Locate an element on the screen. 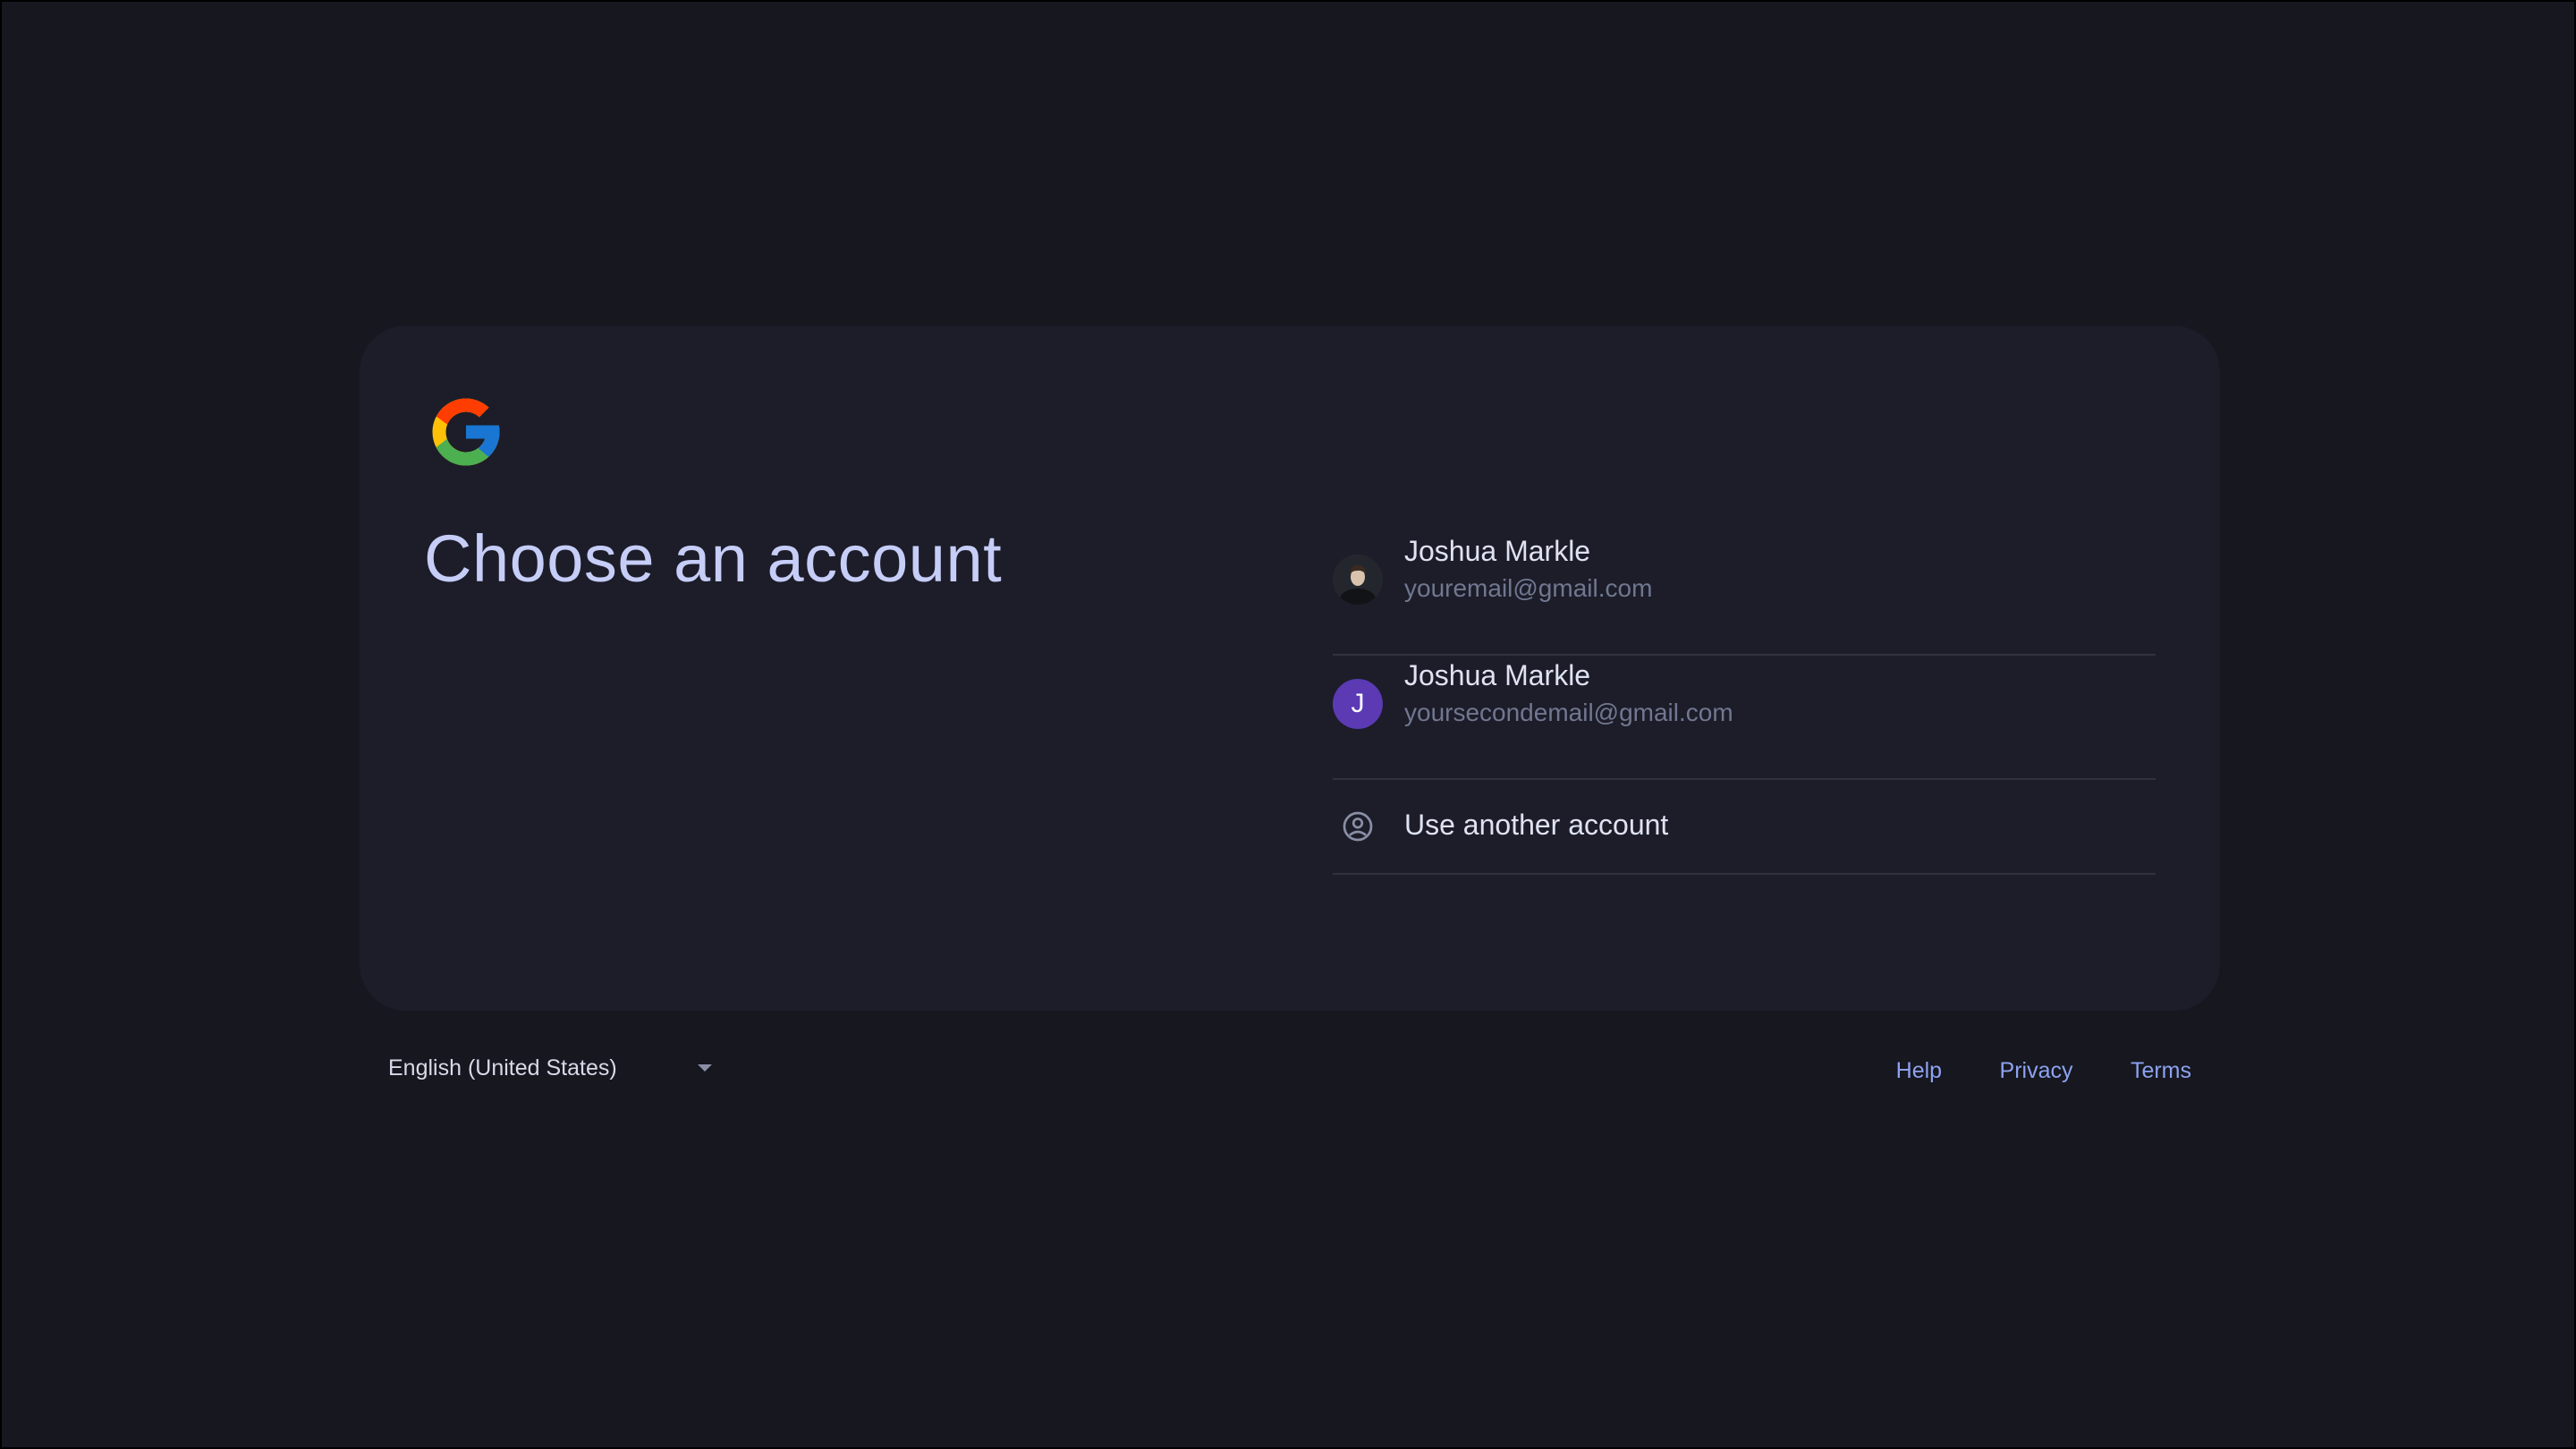 The image size is (2576, 1449). page-title: Choose an account is located at coordinates (713, 558).